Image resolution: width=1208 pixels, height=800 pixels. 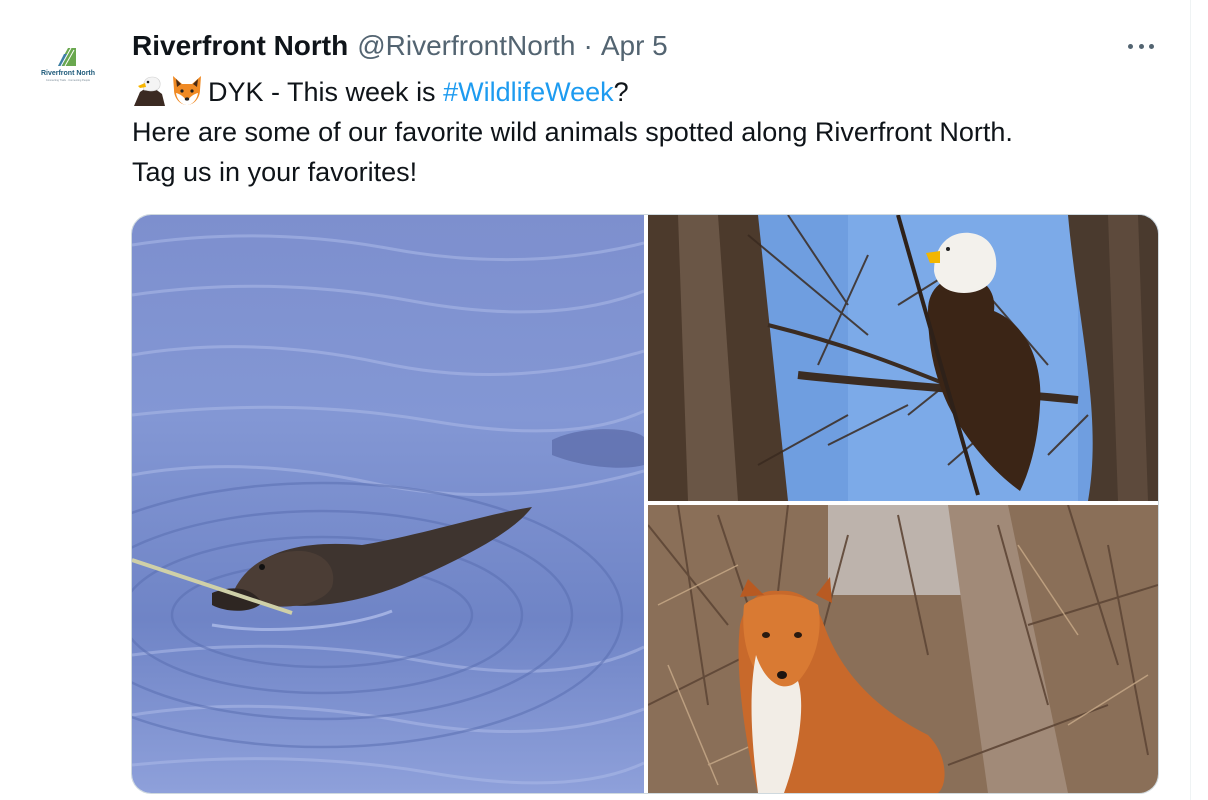 What do you see at coordinates (634, 46) in the screenshot?
I see `tweet-date: Apr 5` at bounding box center [634, 46].